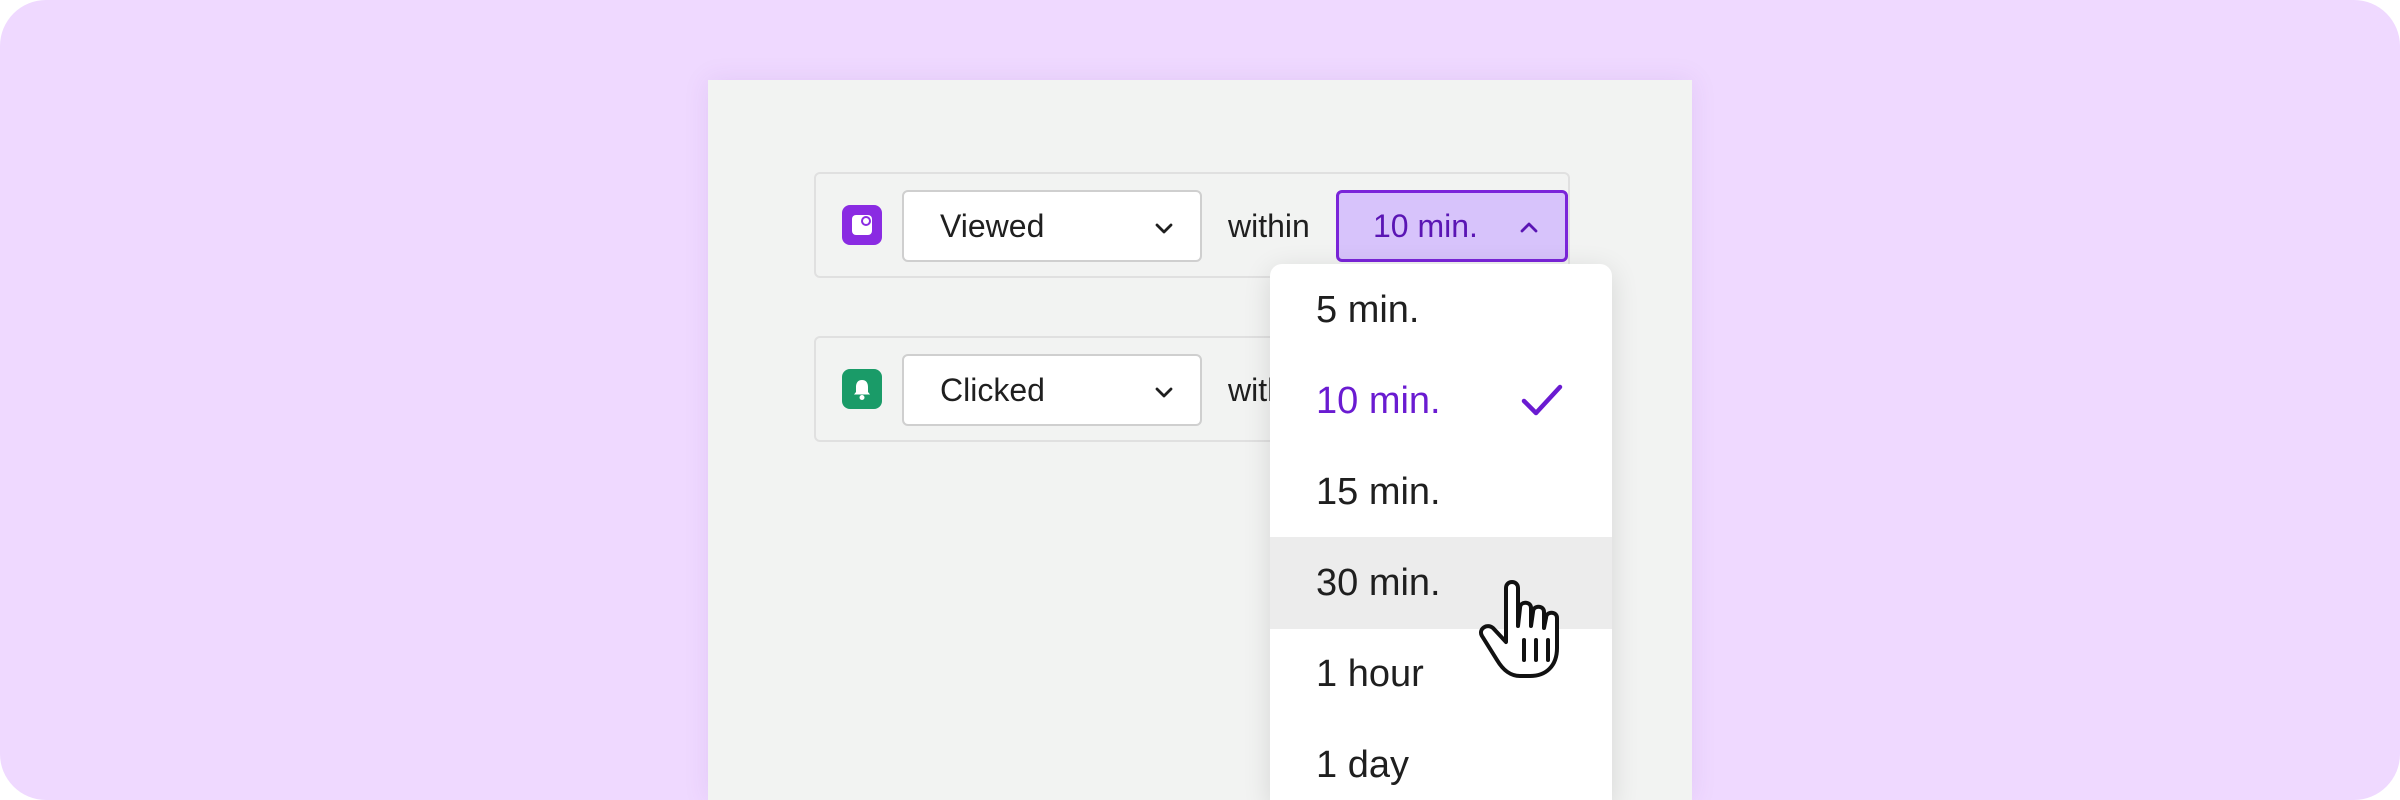  What do you see at coordinates (1052, 226) in the screenshot?
I see `event-select-viewed: Viewed` at bounding box center [1052, 226].